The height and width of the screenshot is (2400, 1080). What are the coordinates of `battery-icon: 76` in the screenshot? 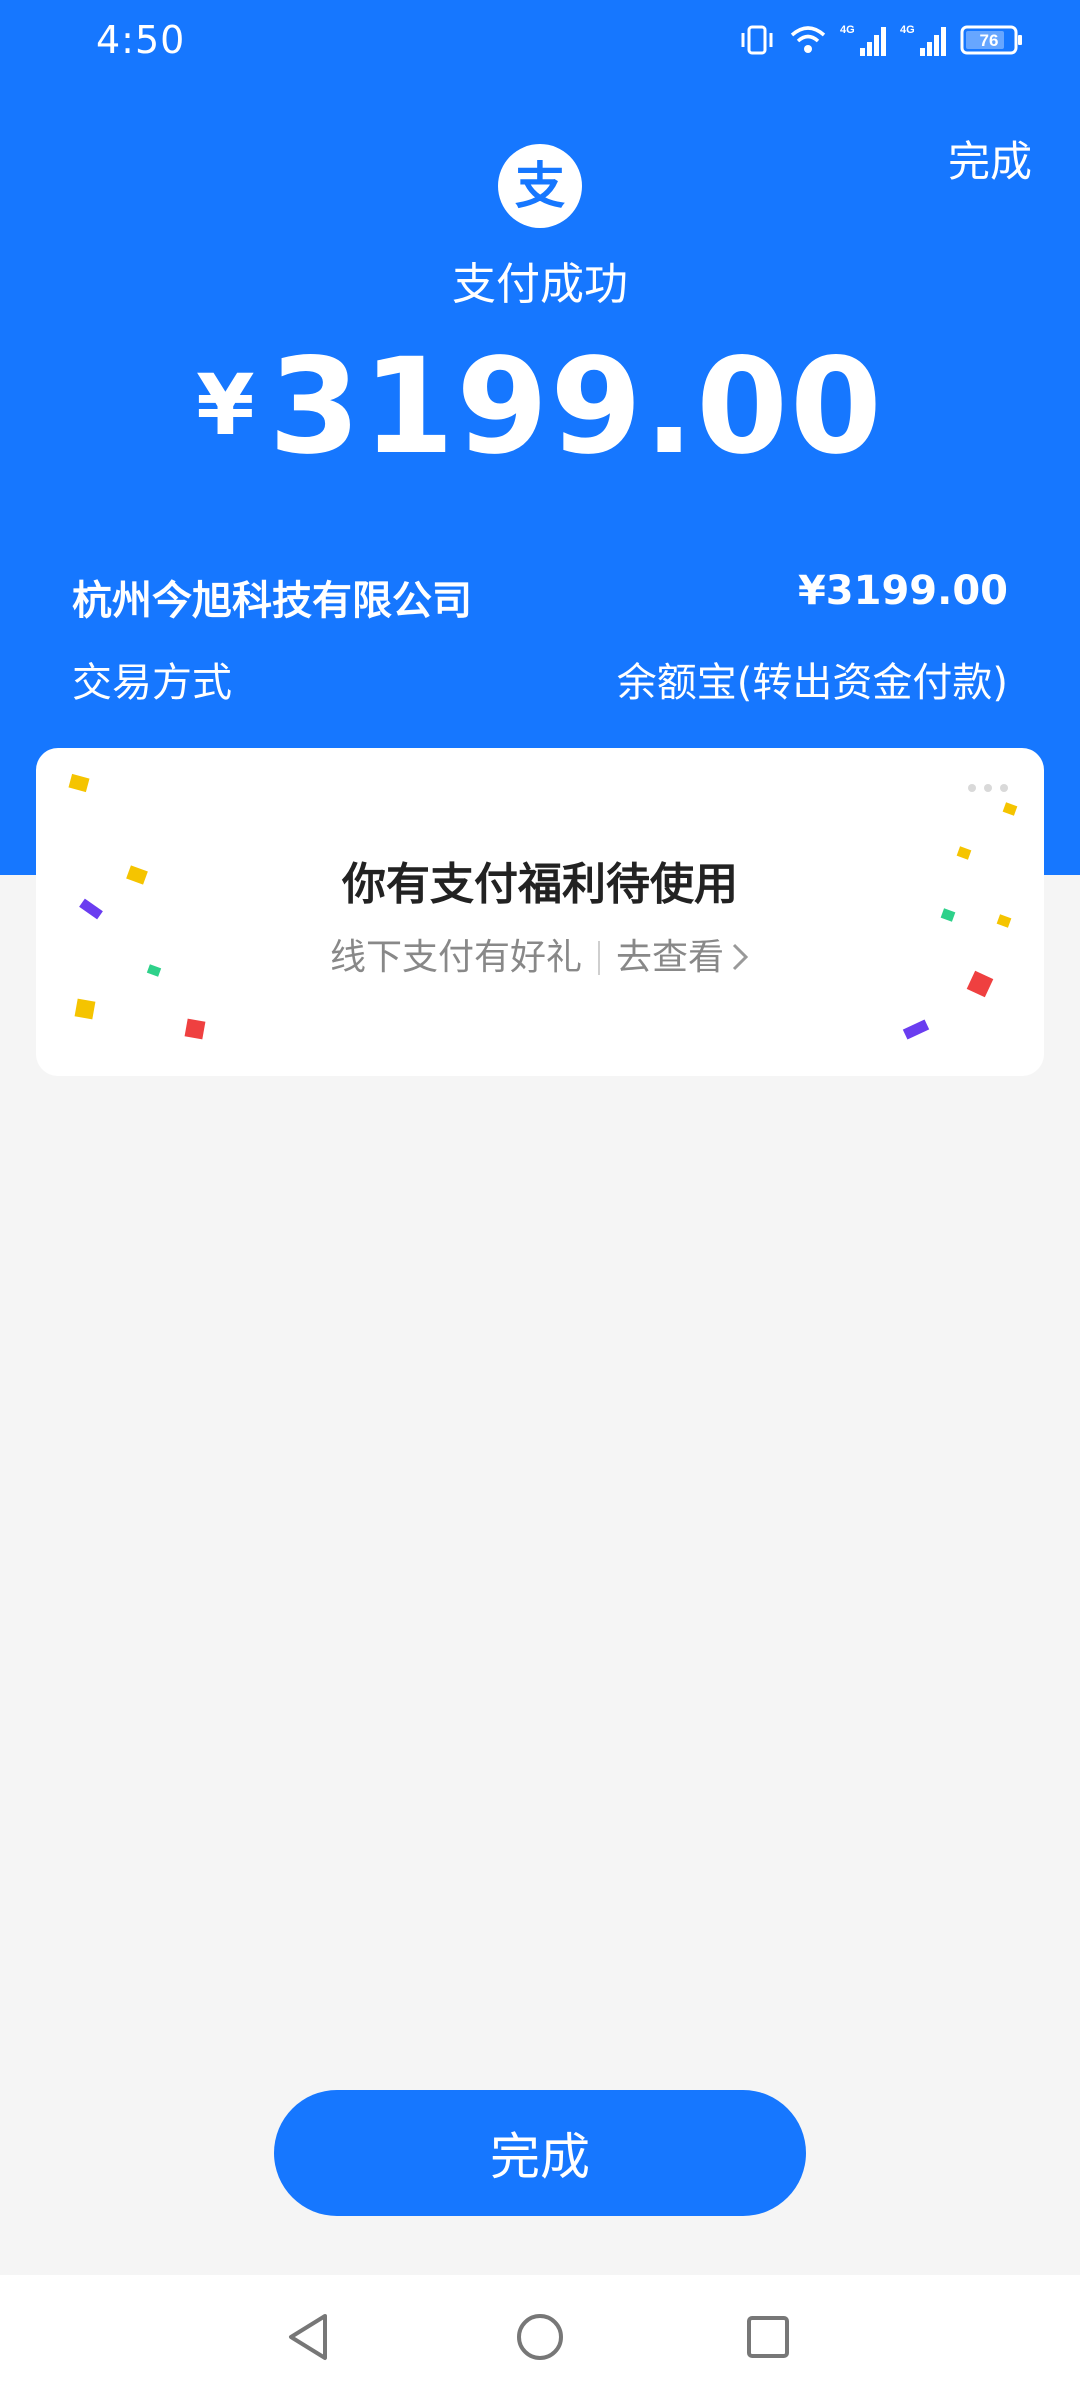 It's located at (992, 40).